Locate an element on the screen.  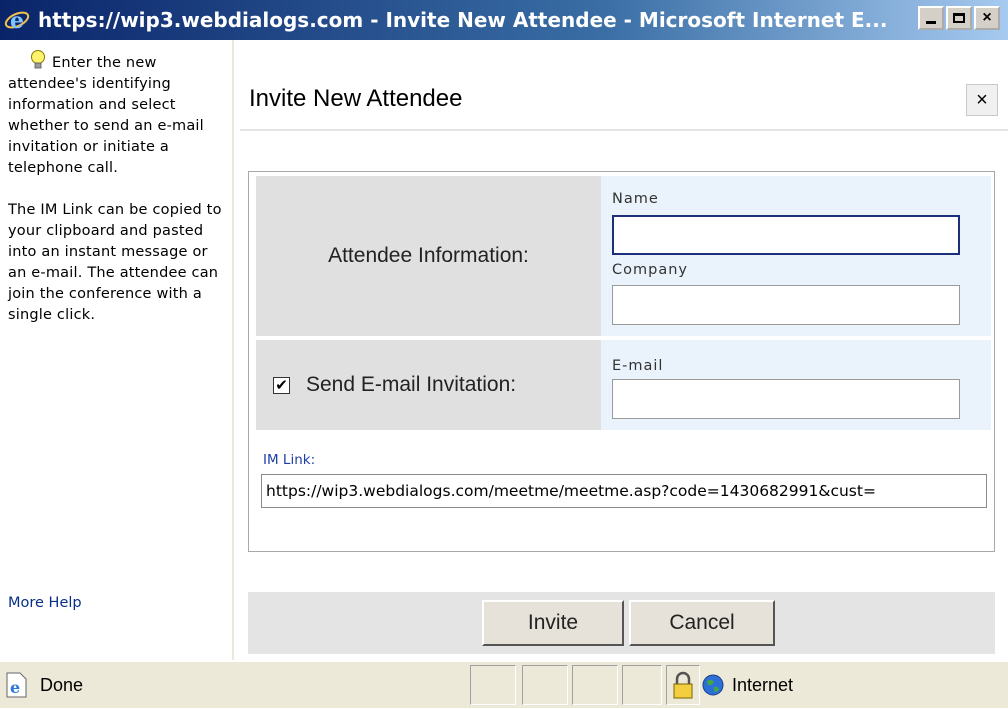
dialog-title: Invite New Attendee is located at coordinates (356, 98).